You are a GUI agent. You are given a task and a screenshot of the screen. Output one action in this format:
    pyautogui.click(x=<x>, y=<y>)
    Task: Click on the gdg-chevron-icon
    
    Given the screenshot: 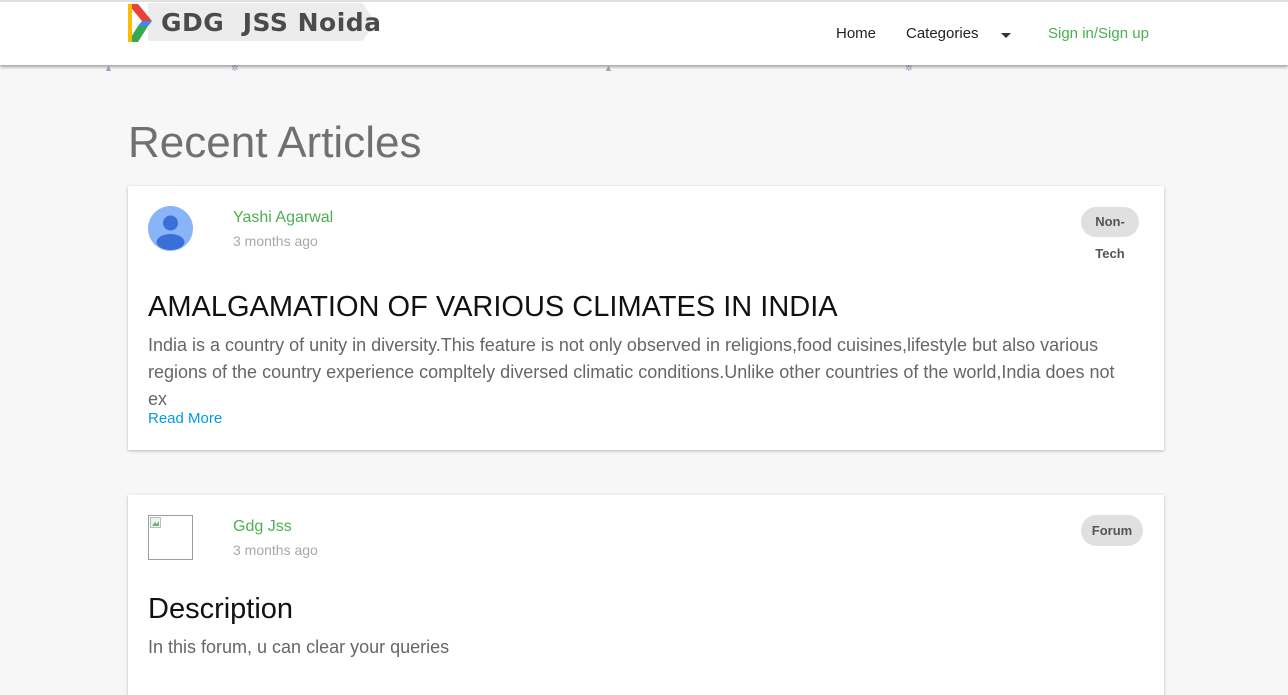 What is the action you would take?
    pyautogui.click(x=140, y=23)
    